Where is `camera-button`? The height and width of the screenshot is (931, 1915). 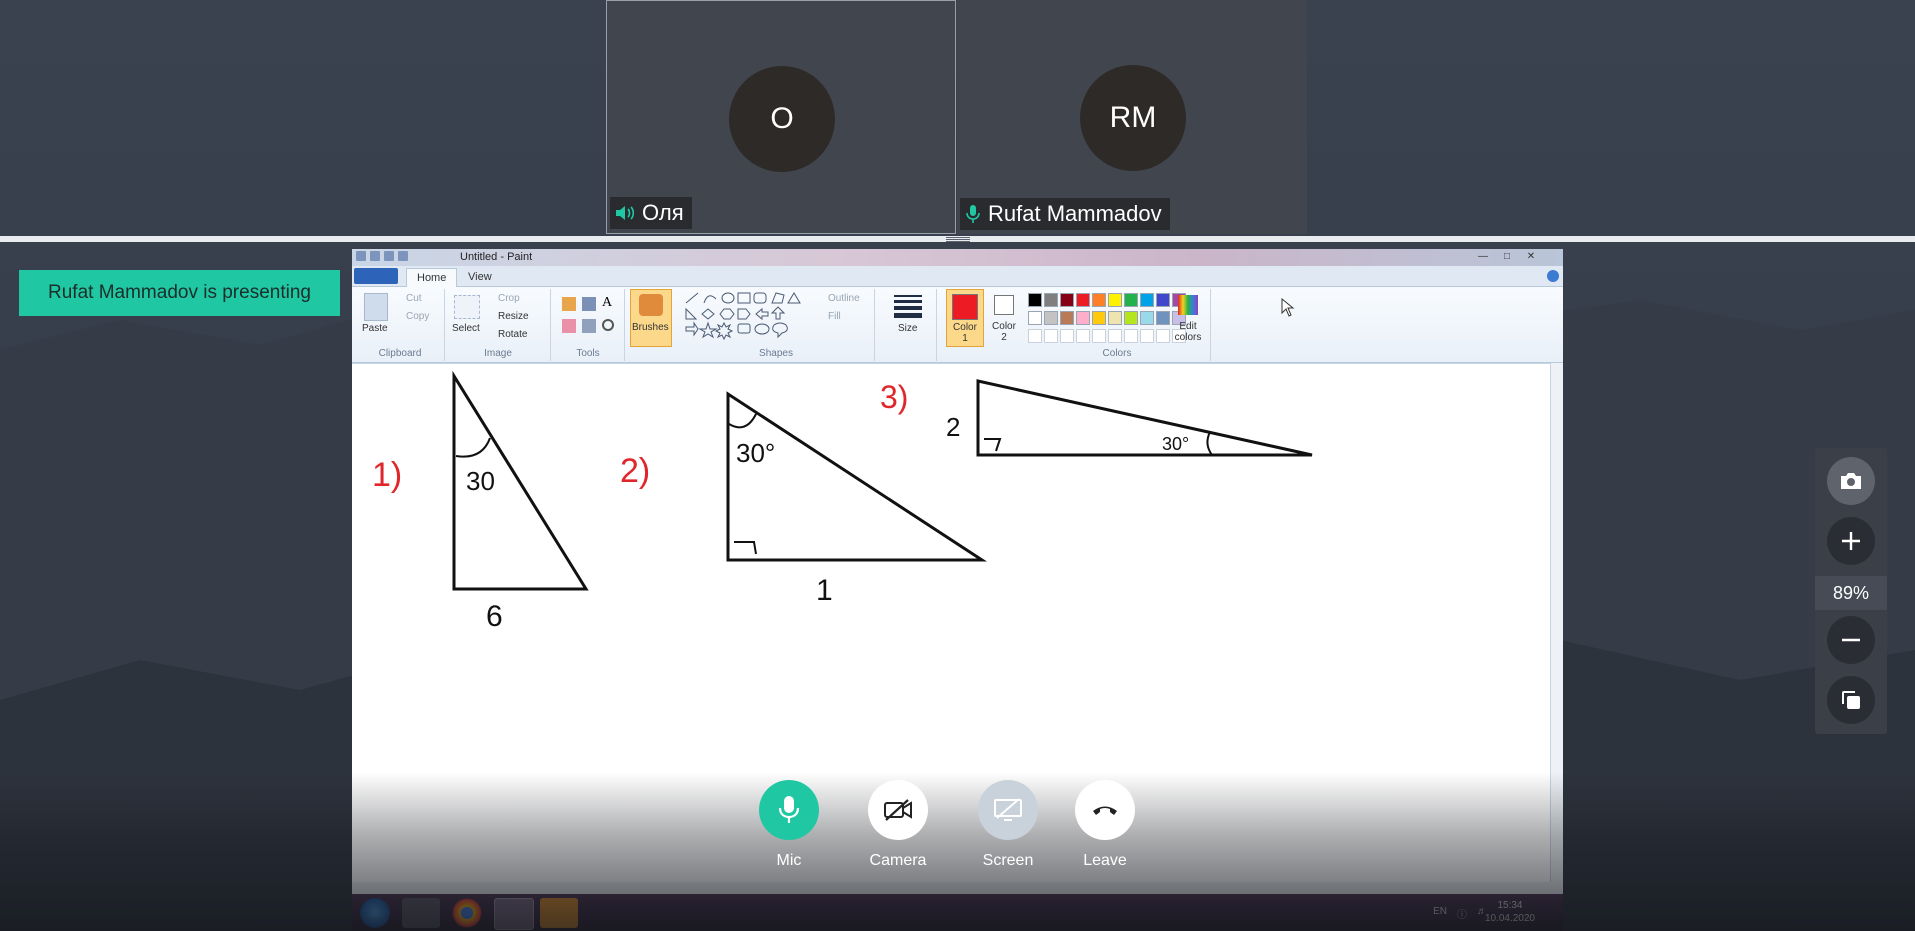
camera-button is located at coordinates (898, 810).